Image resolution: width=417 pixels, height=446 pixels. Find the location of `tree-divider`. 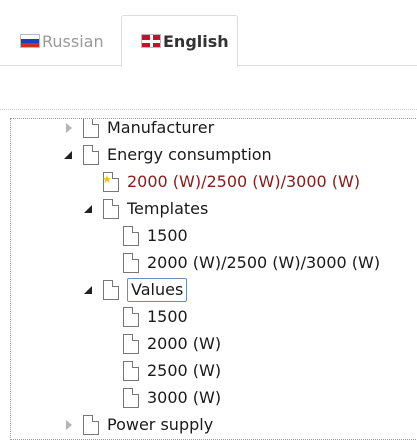

tree-divider is located at coordinates (208, 109).